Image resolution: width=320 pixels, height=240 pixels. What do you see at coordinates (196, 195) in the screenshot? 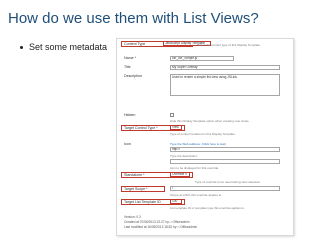
I see `target-scope-hint: Scope at which this override applies to.` at bounding box center [196, 195].